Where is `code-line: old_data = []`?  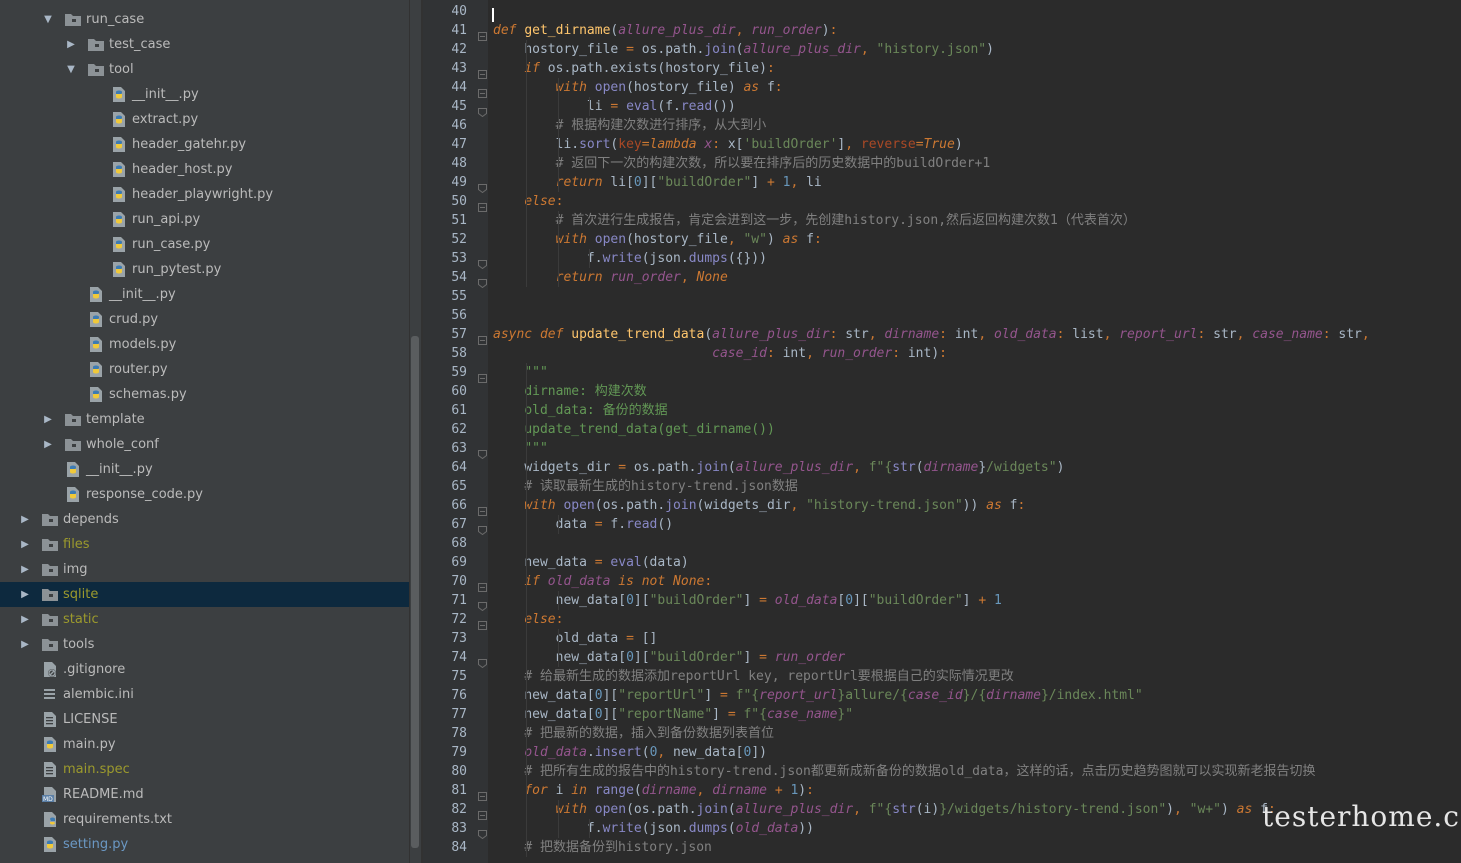
code-line: old_data = [] is located at coordinates (575, 638).